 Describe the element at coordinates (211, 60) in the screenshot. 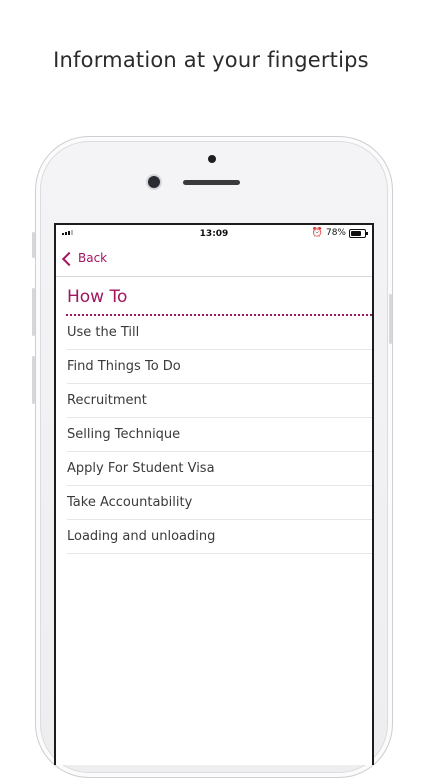

I see `headline: Information at your fingertips` at that location.